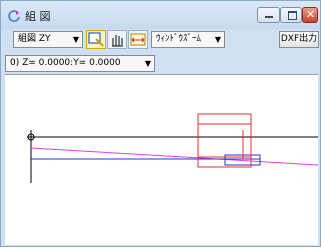  I want to click on pan-button, so click(117, 39).